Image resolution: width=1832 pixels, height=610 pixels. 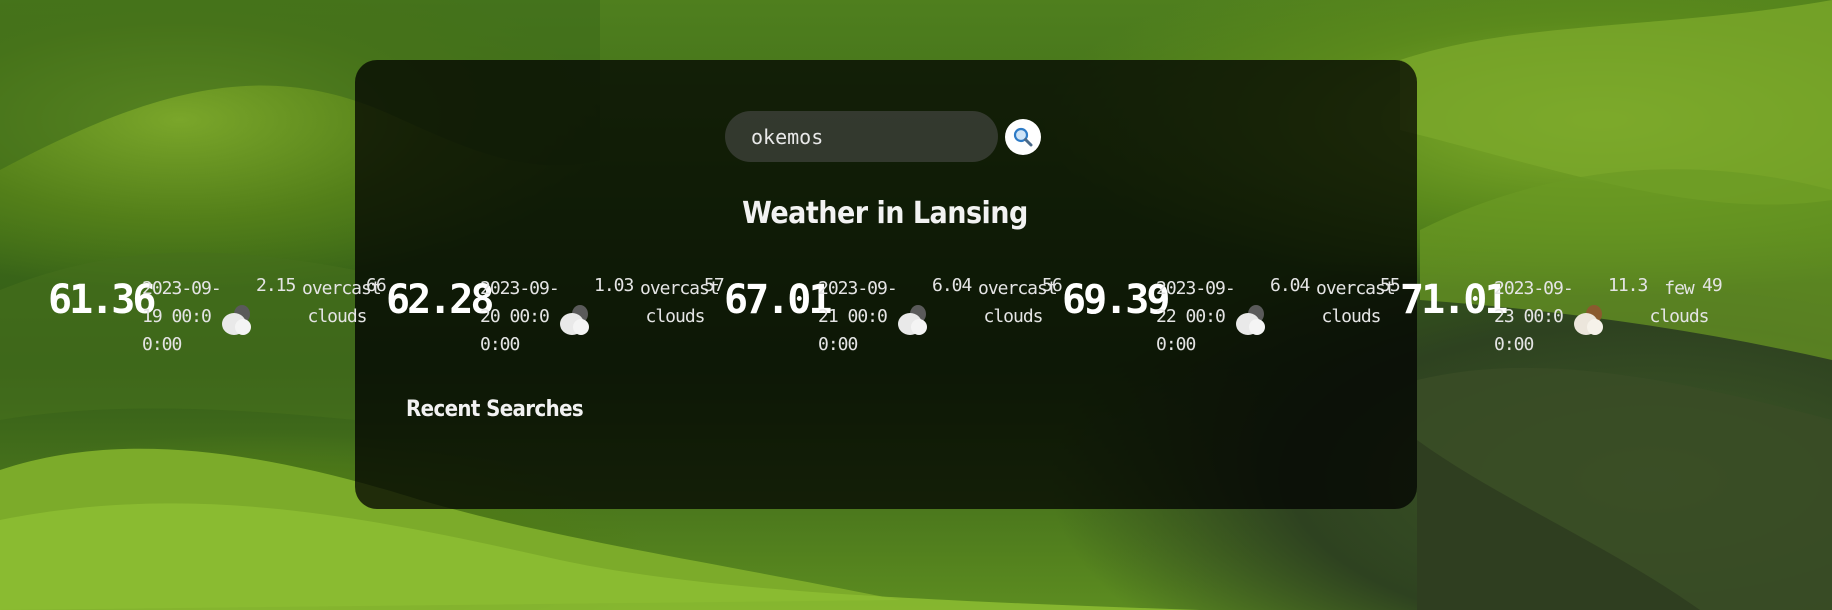 What do you see at coordinates (102, 300) in the screenshot?
I see `temperature: 61.36` at bounding box center [102, 300].